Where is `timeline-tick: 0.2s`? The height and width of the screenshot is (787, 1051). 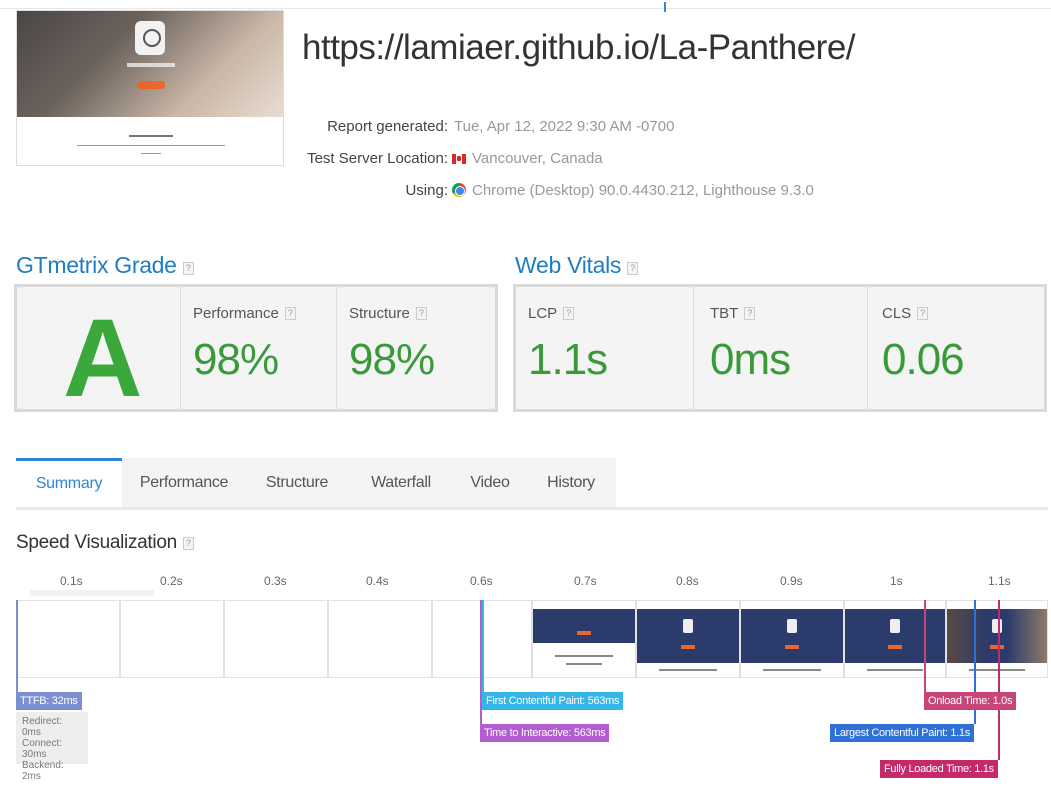
timeline-tick: 0.2s is located at coordinates (171, 581).